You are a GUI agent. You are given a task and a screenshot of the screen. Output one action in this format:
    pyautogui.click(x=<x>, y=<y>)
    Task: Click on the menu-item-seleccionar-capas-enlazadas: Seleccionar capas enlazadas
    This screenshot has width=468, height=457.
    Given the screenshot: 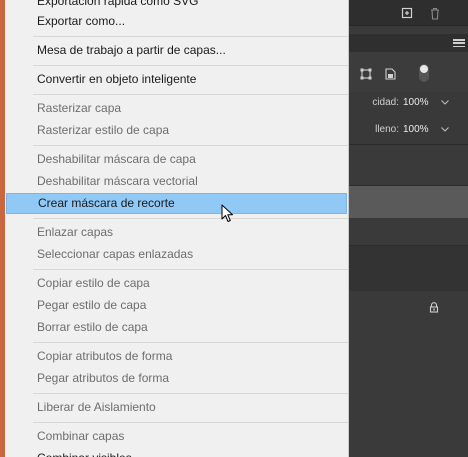 What is the action you would take?
    pyautogui.click(x=176, y=254)
    